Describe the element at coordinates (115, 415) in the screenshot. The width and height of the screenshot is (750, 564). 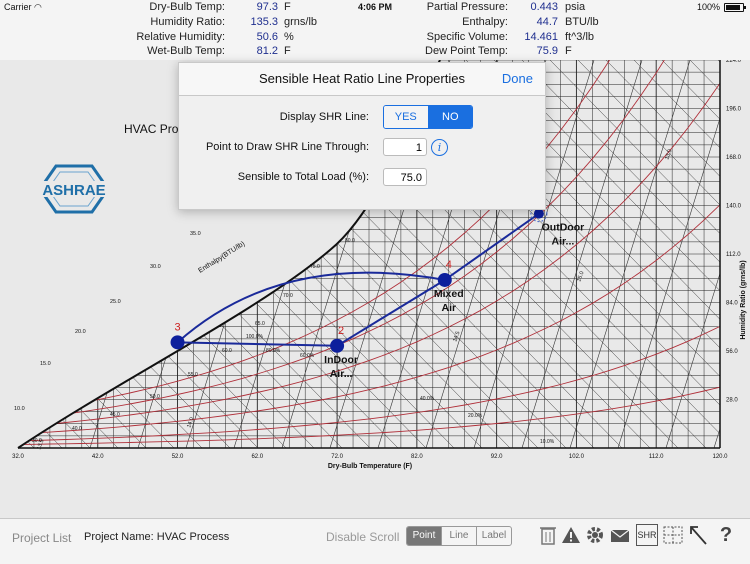
I see `wet-bulb-tick-label: 45.0` at that location.